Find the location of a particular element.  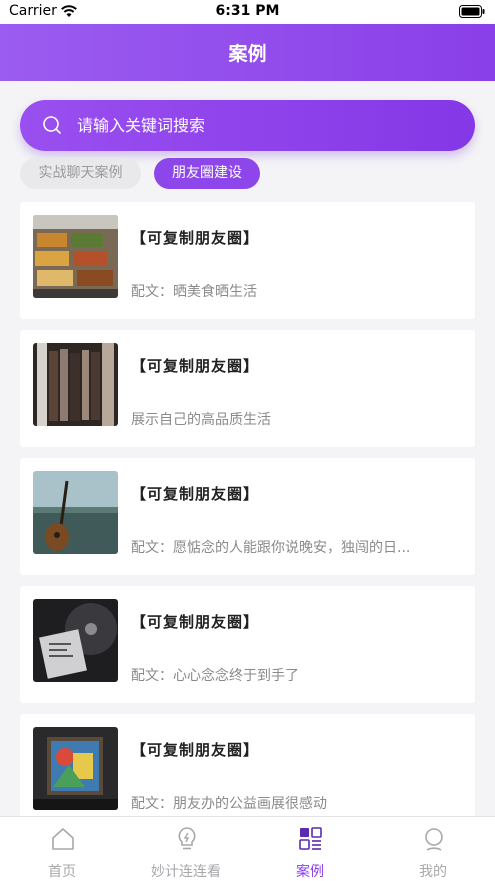

lightbulb-icon is located at coordinates (187, 838).